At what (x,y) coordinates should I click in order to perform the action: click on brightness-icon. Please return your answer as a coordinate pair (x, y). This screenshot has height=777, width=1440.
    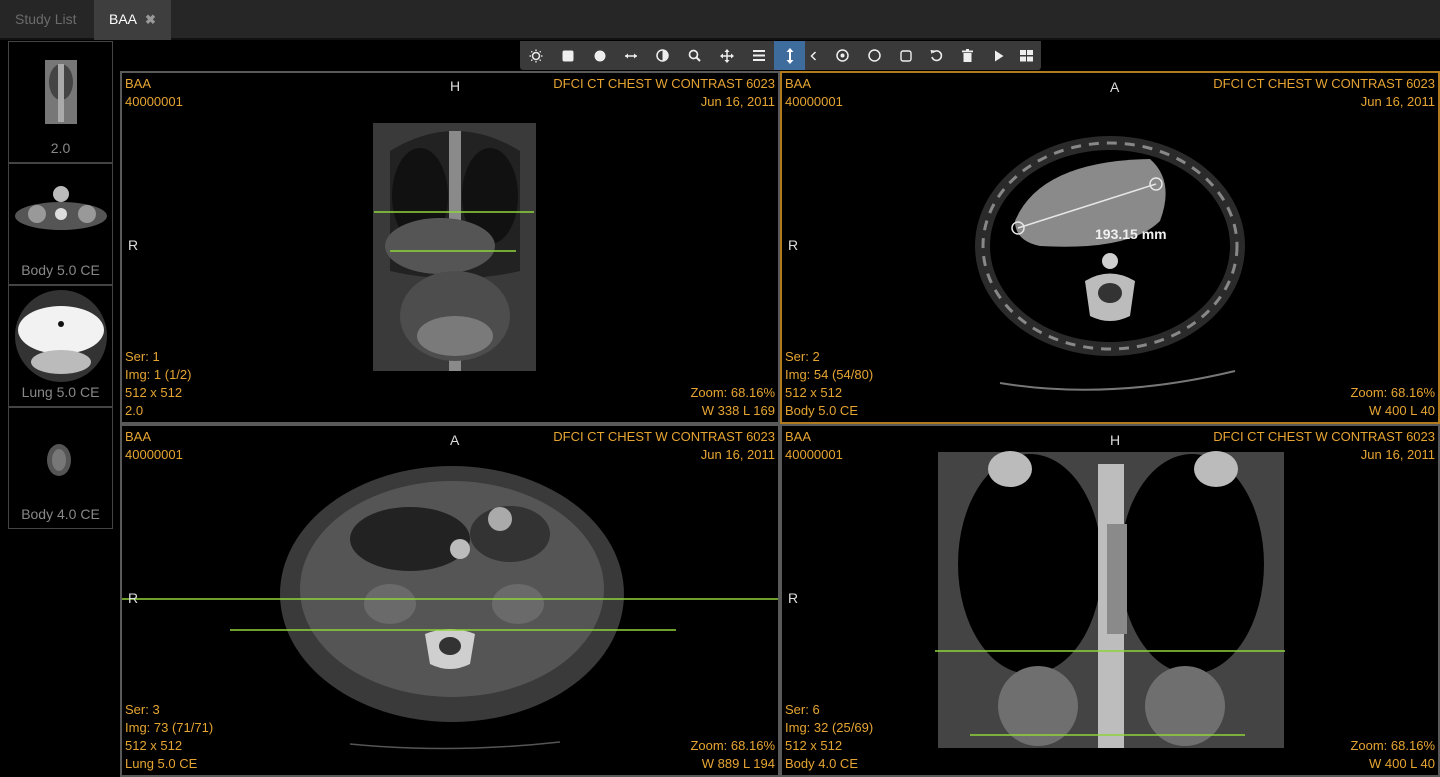
    Looking at the image, I should click on (535, 55).